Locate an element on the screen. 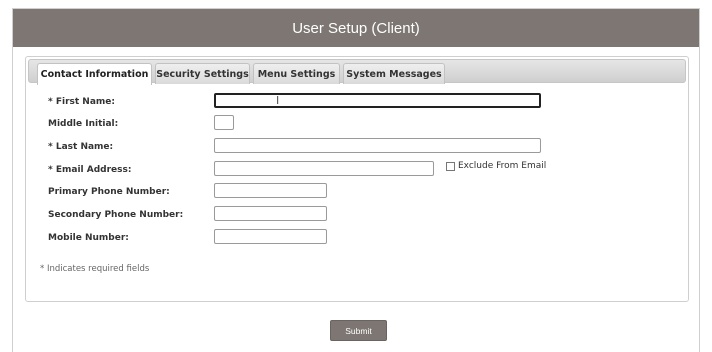 Image resolution: width=712 pixels, height=352 pixels. exclude-from-email-label: Exclude From Email is located at coordinates (502, 166).